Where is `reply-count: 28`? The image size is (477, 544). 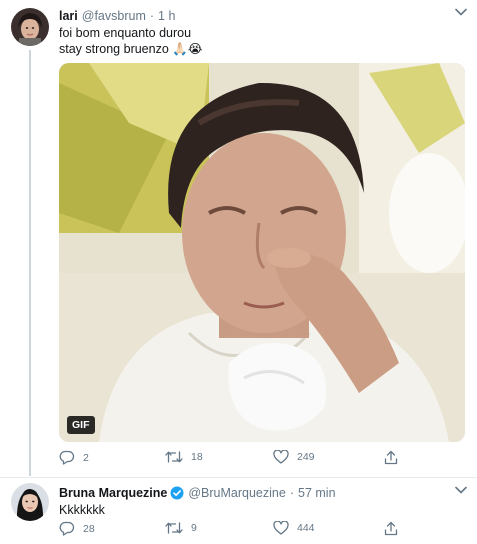 reply-count: 28 is located at coordinates (89, 528).